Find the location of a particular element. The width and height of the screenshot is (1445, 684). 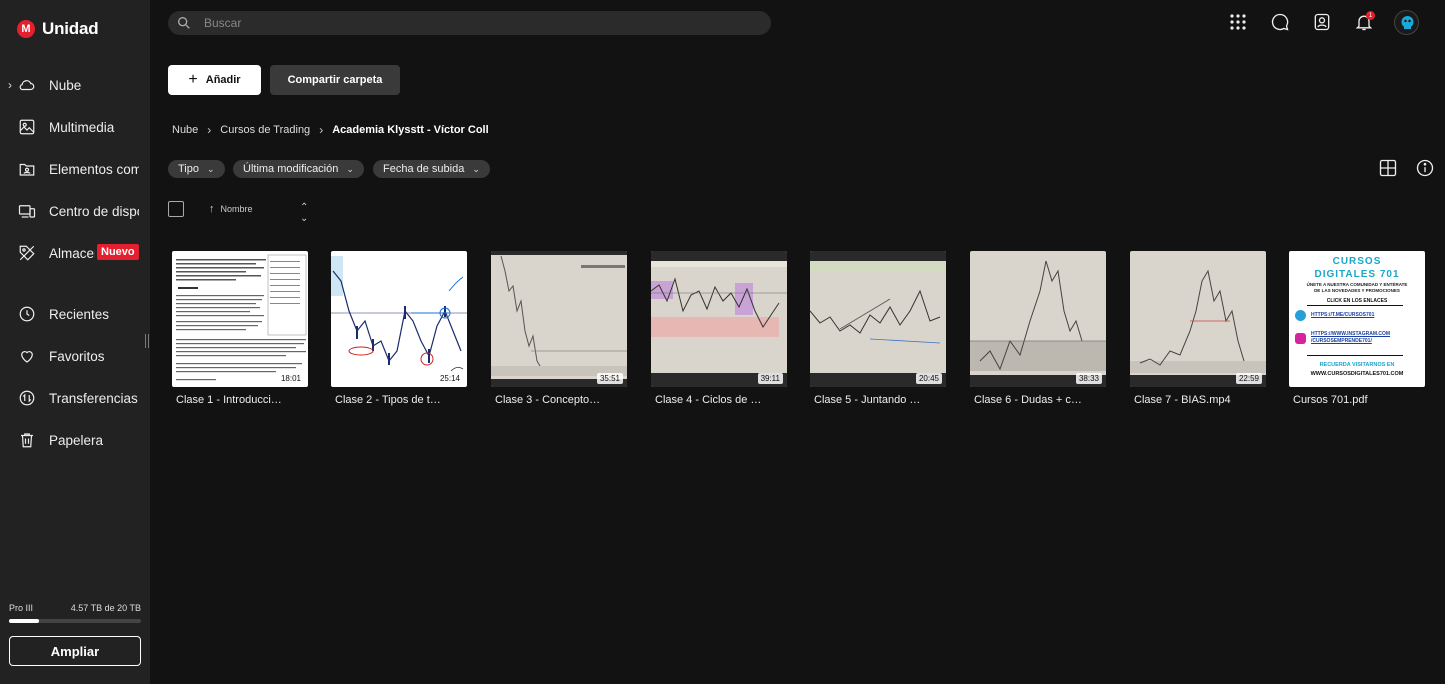

chat-icon is located at coordinates (1280, 22).